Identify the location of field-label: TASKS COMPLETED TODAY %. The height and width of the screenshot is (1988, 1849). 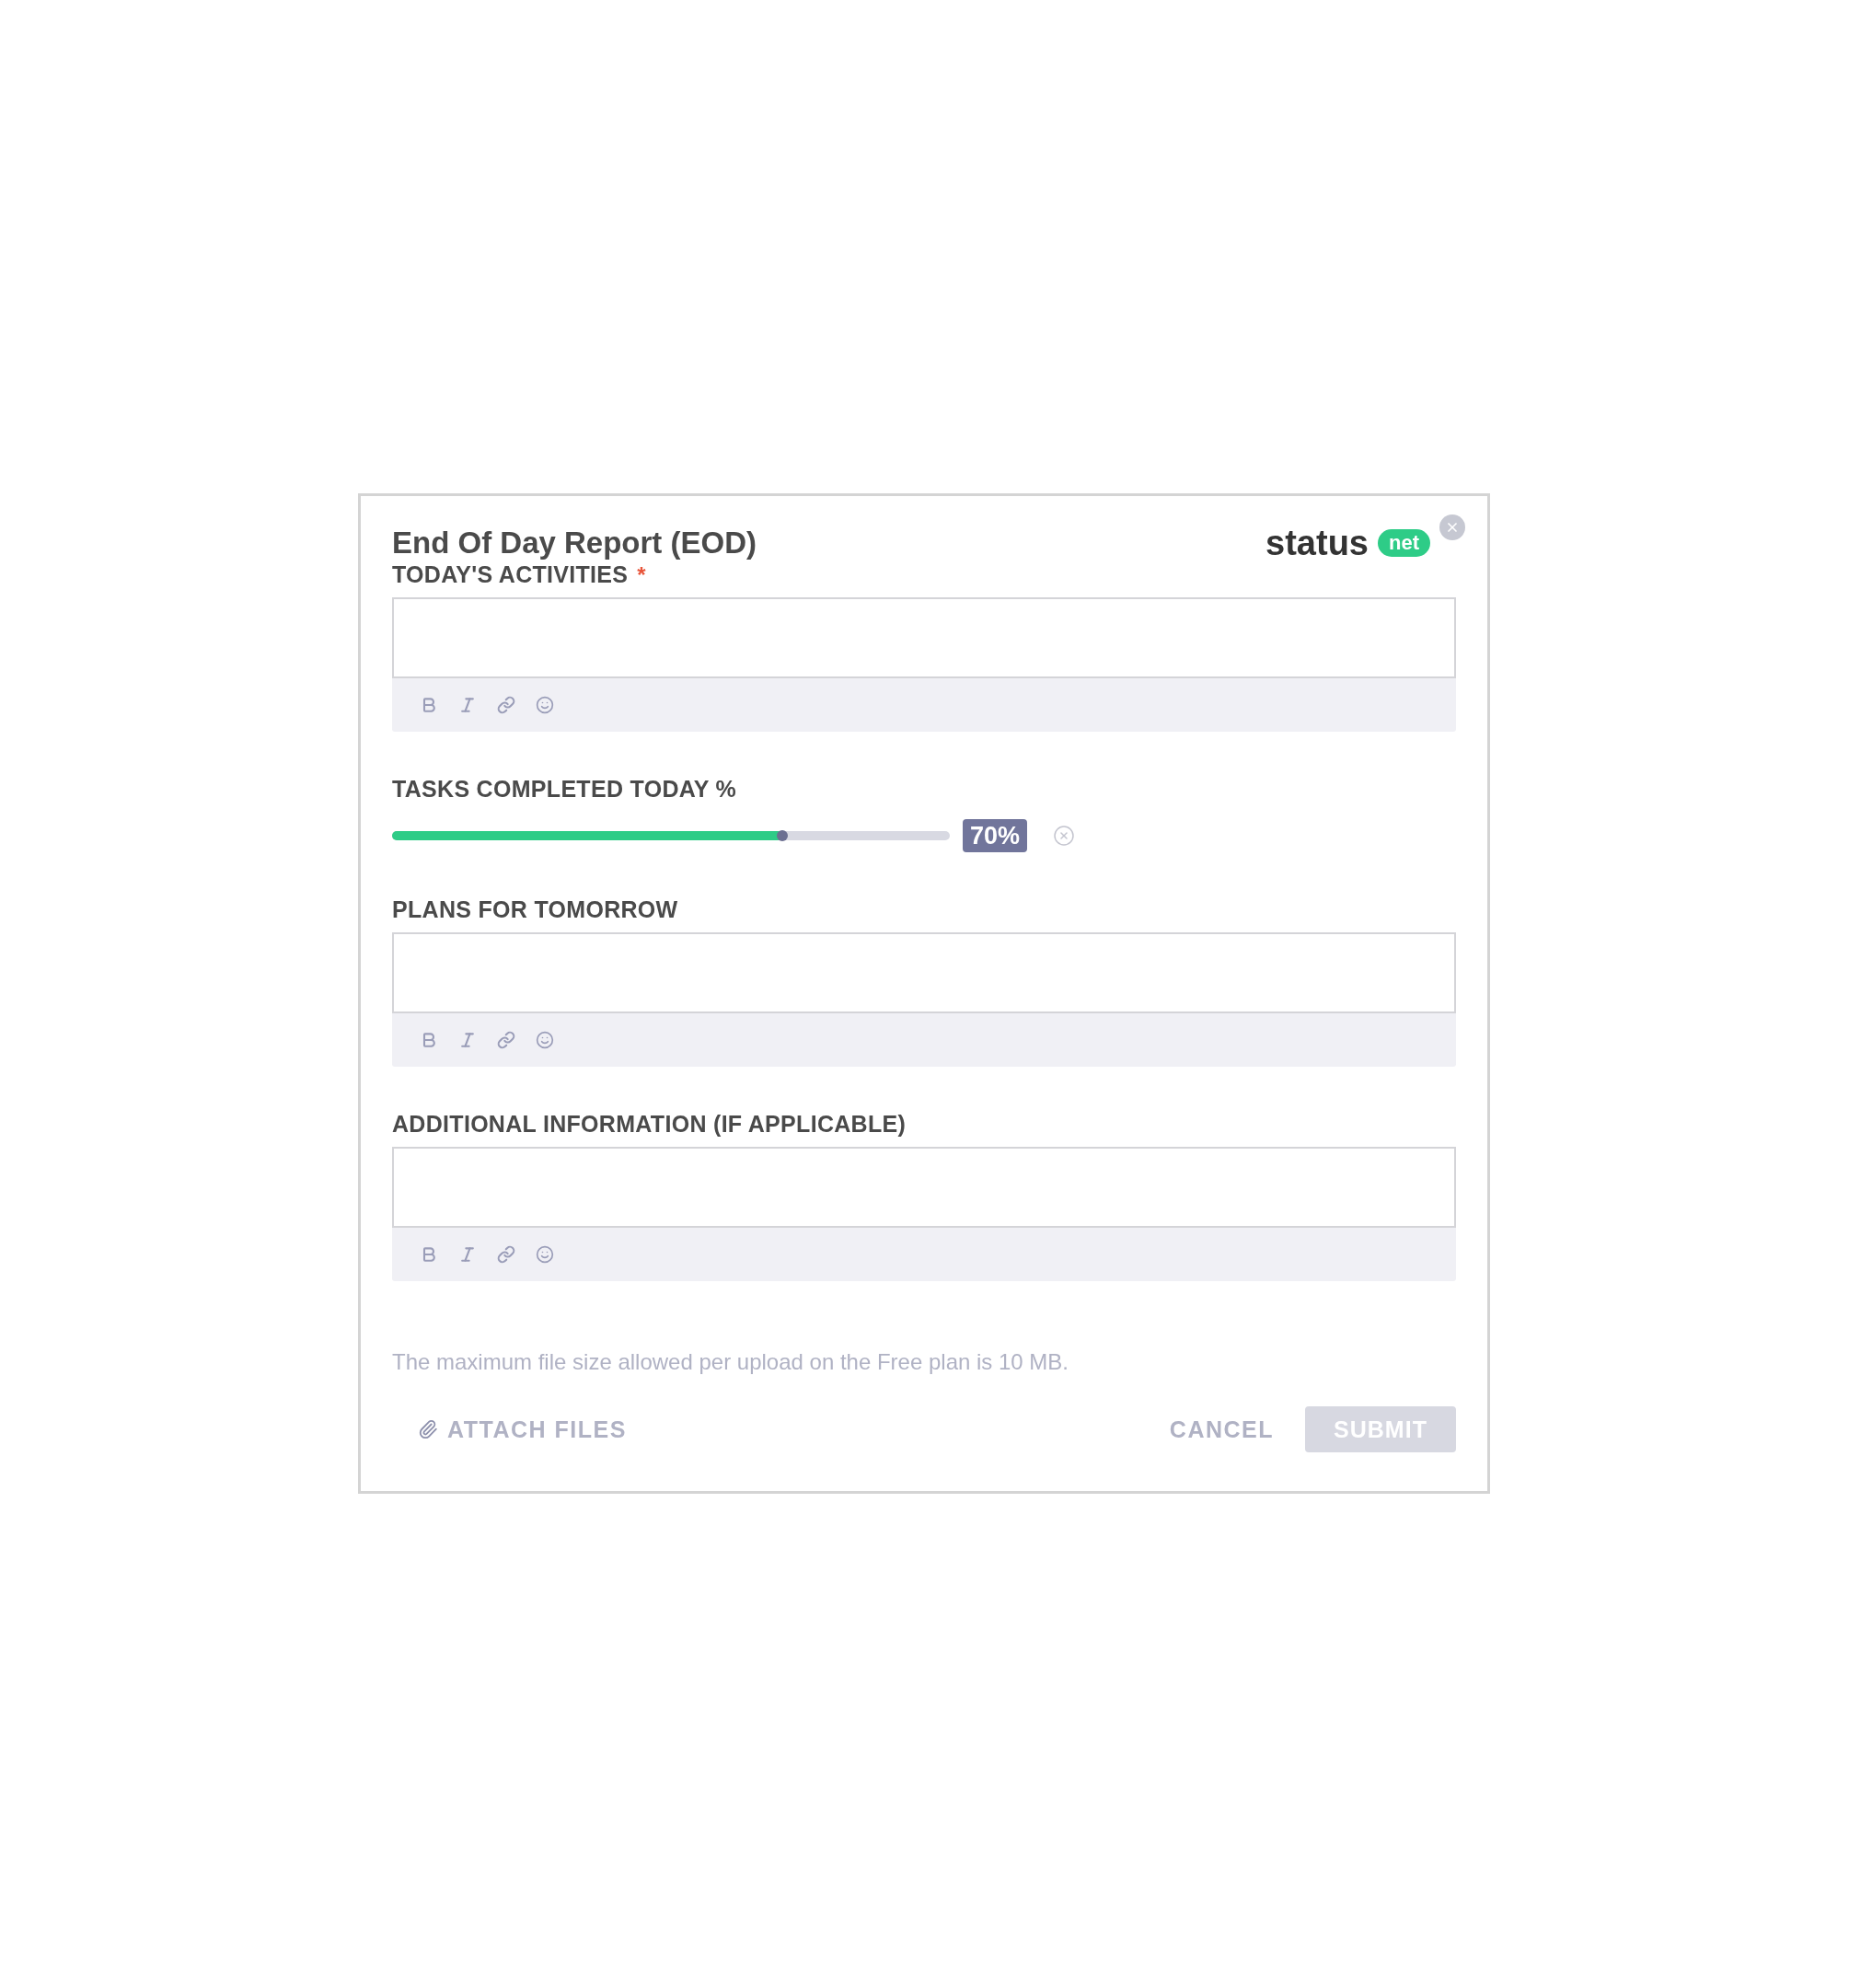
(564, 790).